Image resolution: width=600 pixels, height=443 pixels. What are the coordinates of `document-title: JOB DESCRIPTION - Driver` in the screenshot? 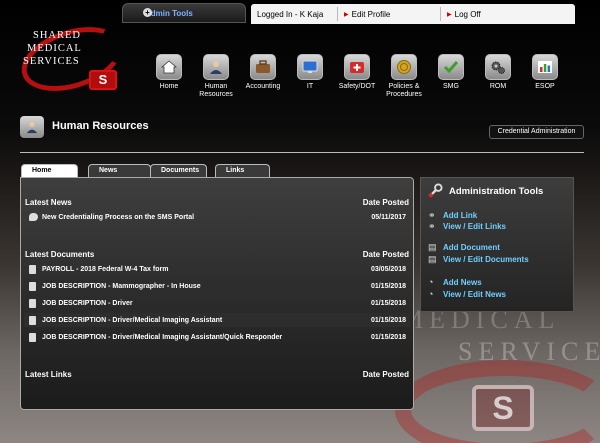 It's located at (87, 303).